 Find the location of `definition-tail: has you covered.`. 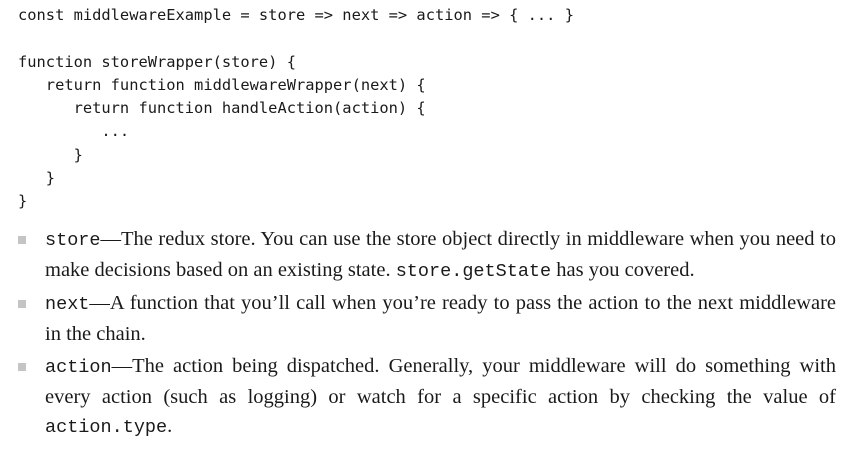

definition-tail: has you covered. is located at coordinates (623, 269).